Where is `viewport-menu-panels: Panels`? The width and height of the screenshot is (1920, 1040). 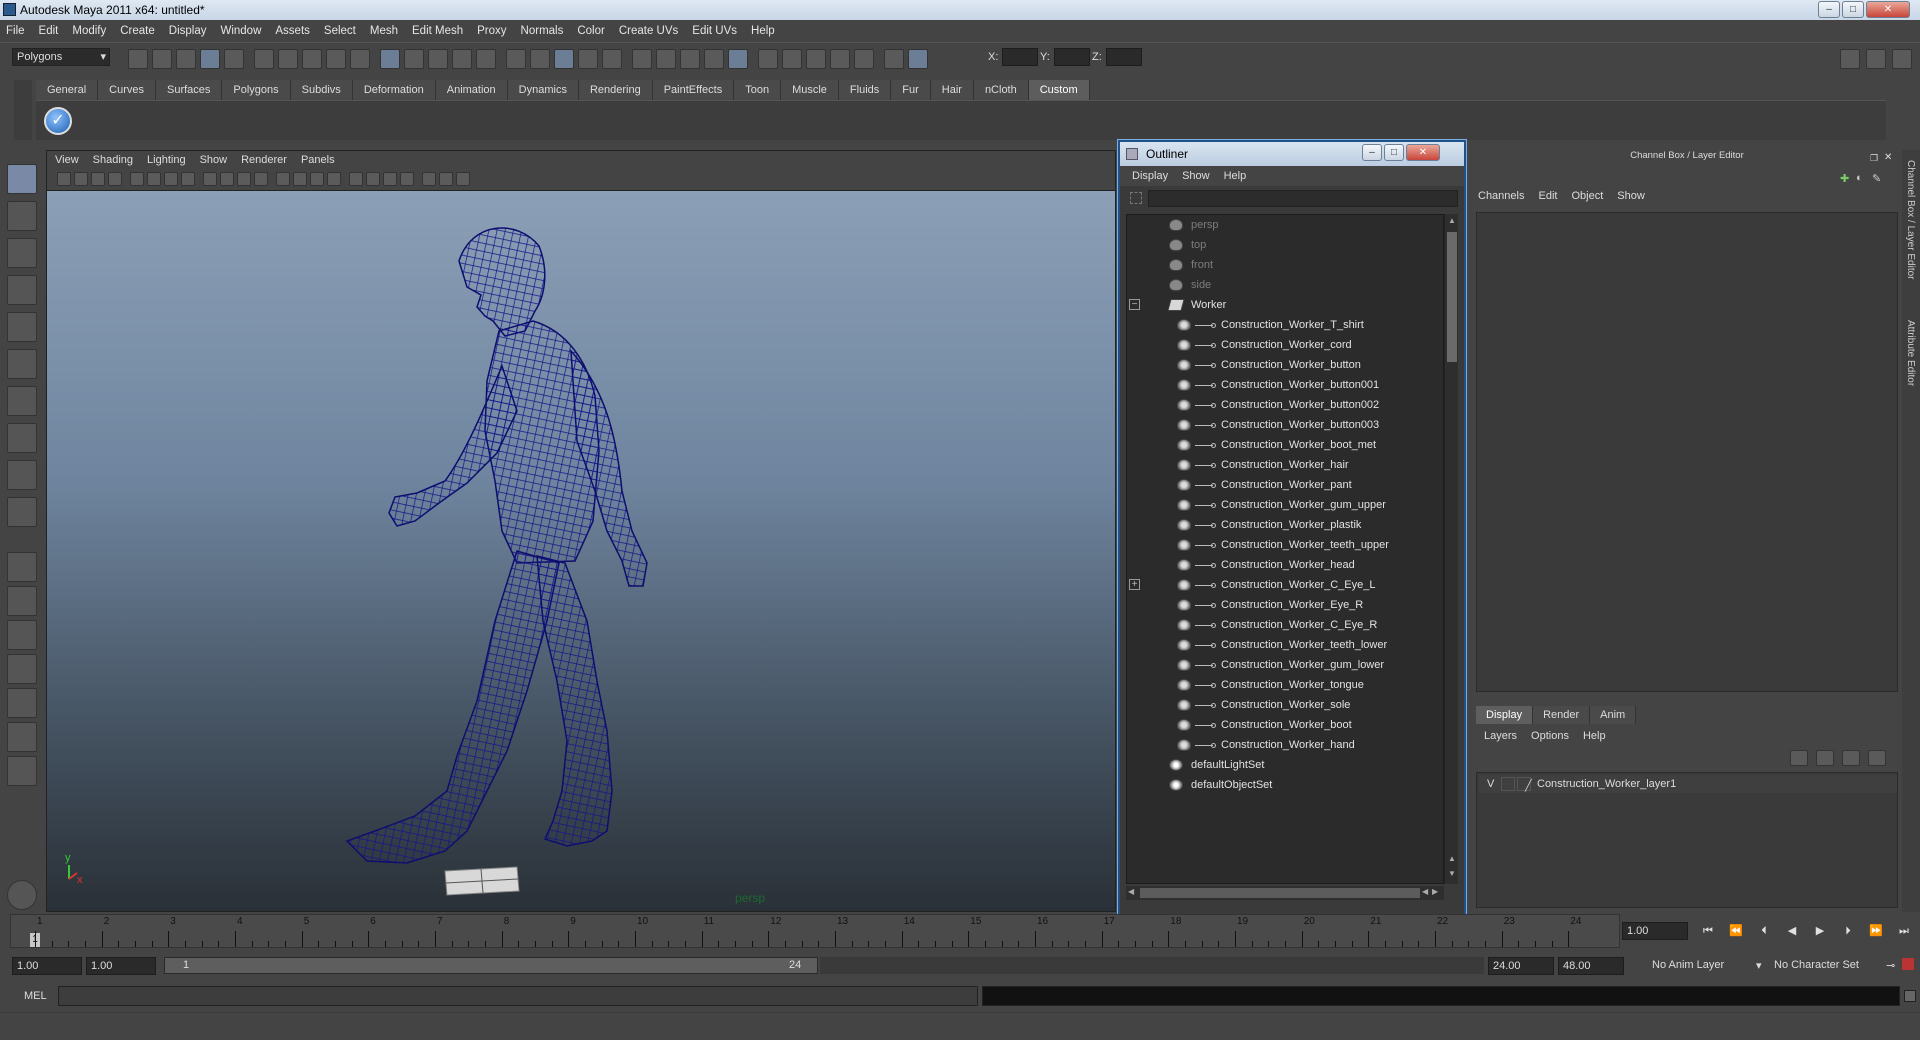
viewport-menu-panels: Panels is located at coordinates (318, 160).